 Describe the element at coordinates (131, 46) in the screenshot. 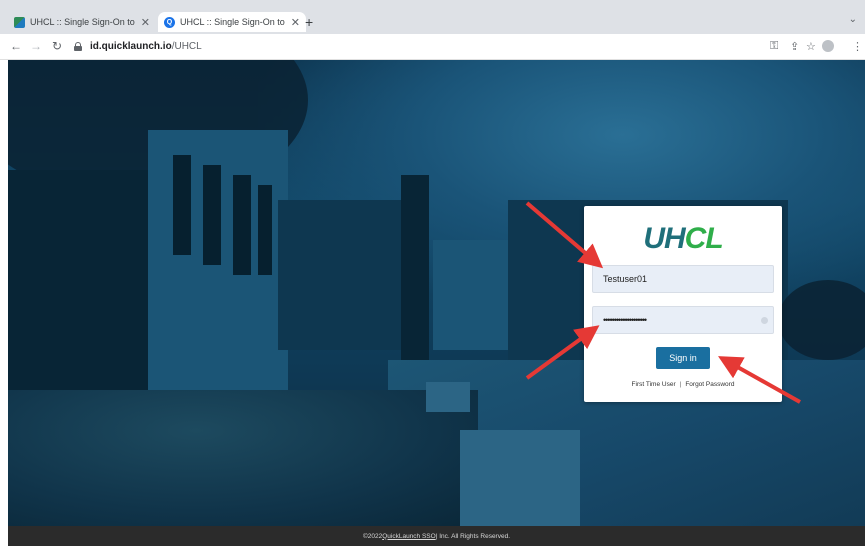

I see `url-host: id.quicklaunch.io` at that location.